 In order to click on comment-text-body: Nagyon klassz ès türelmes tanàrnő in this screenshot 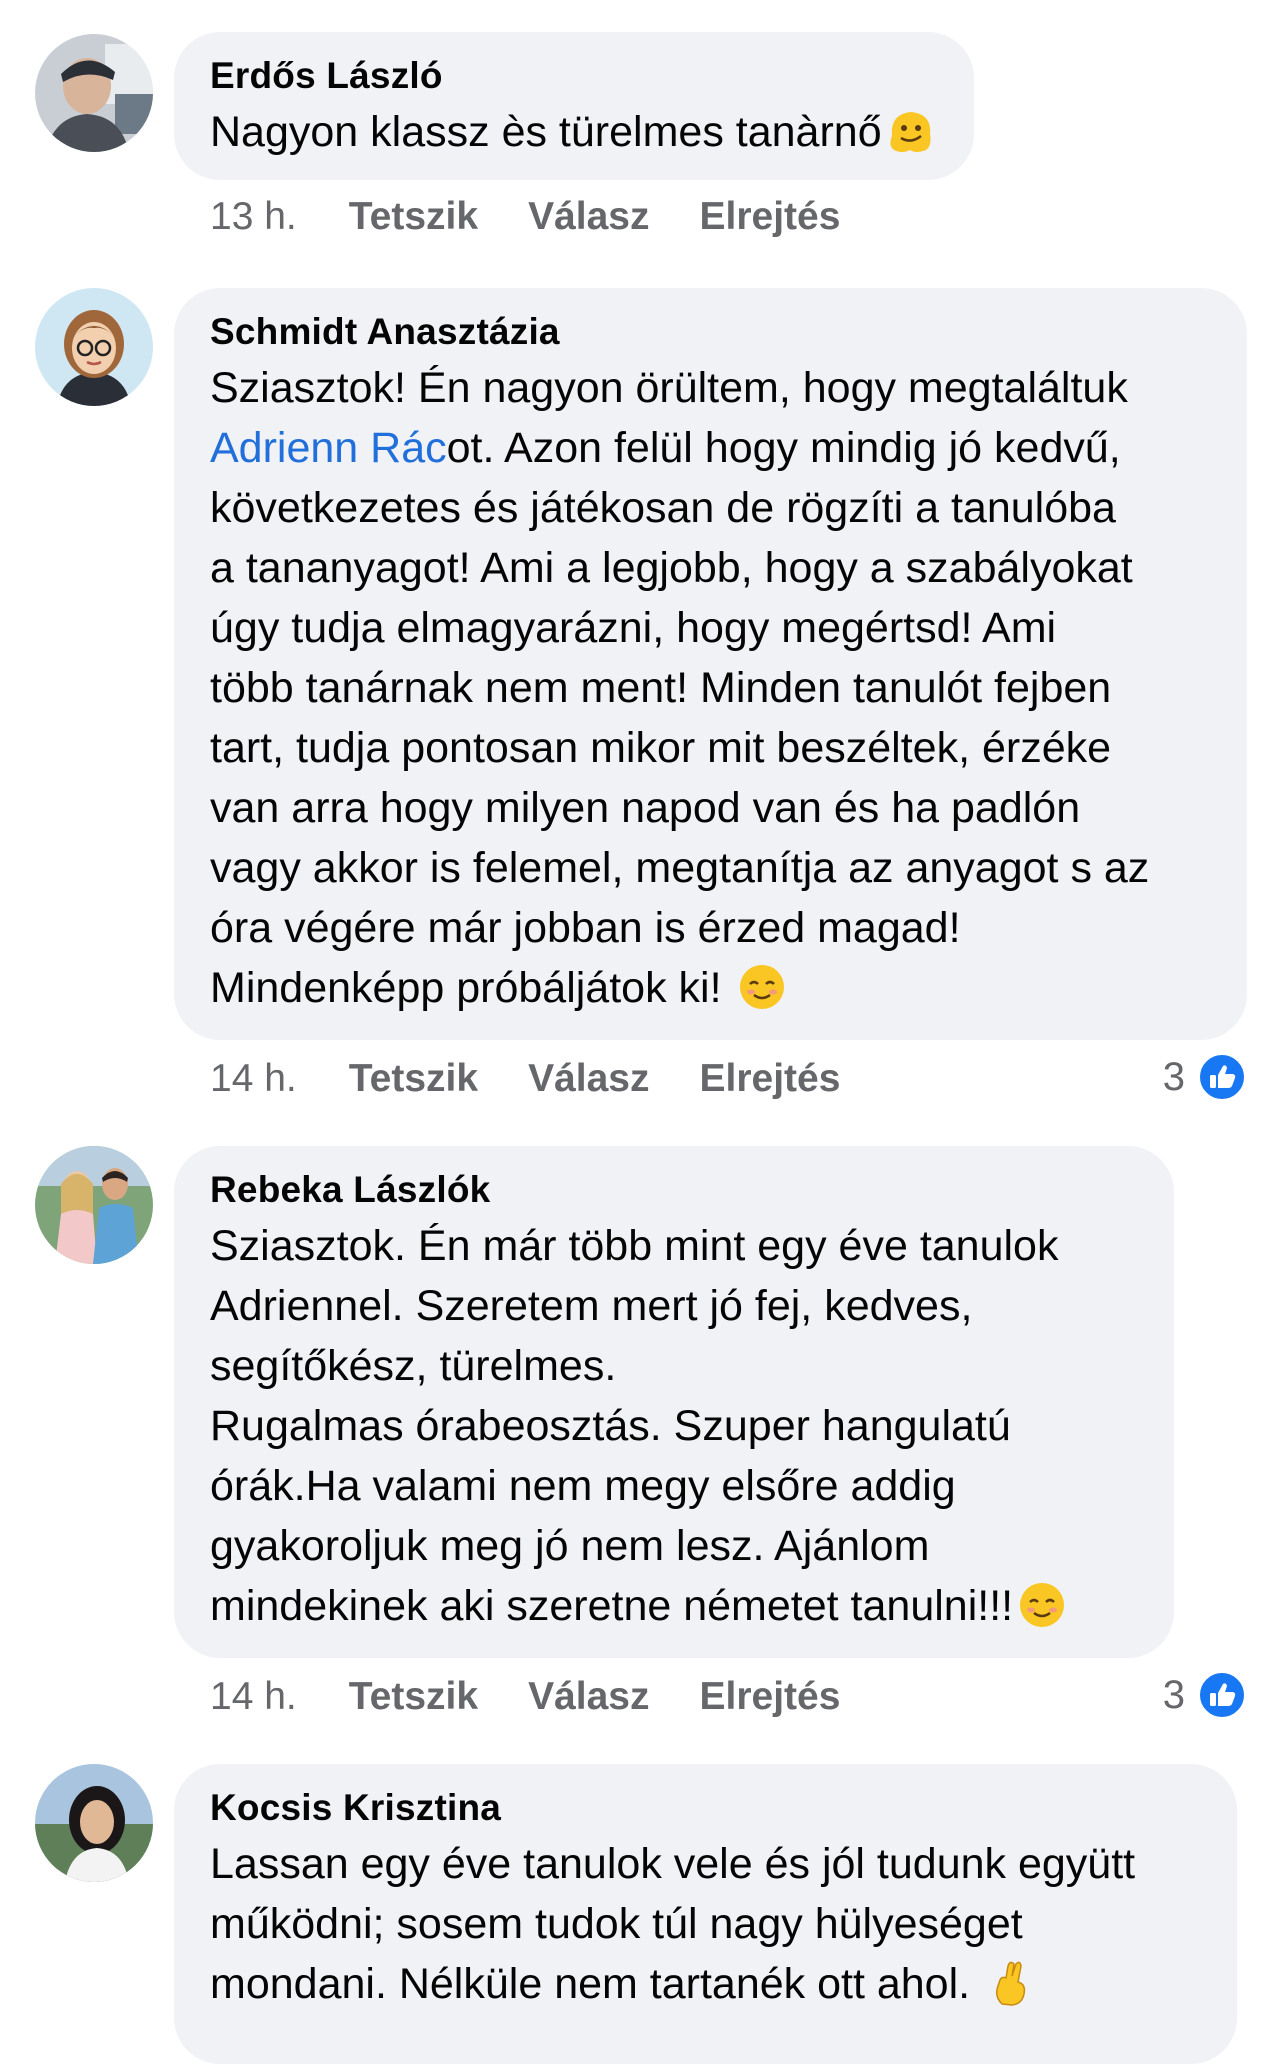, I will do `click(546, 132)`.